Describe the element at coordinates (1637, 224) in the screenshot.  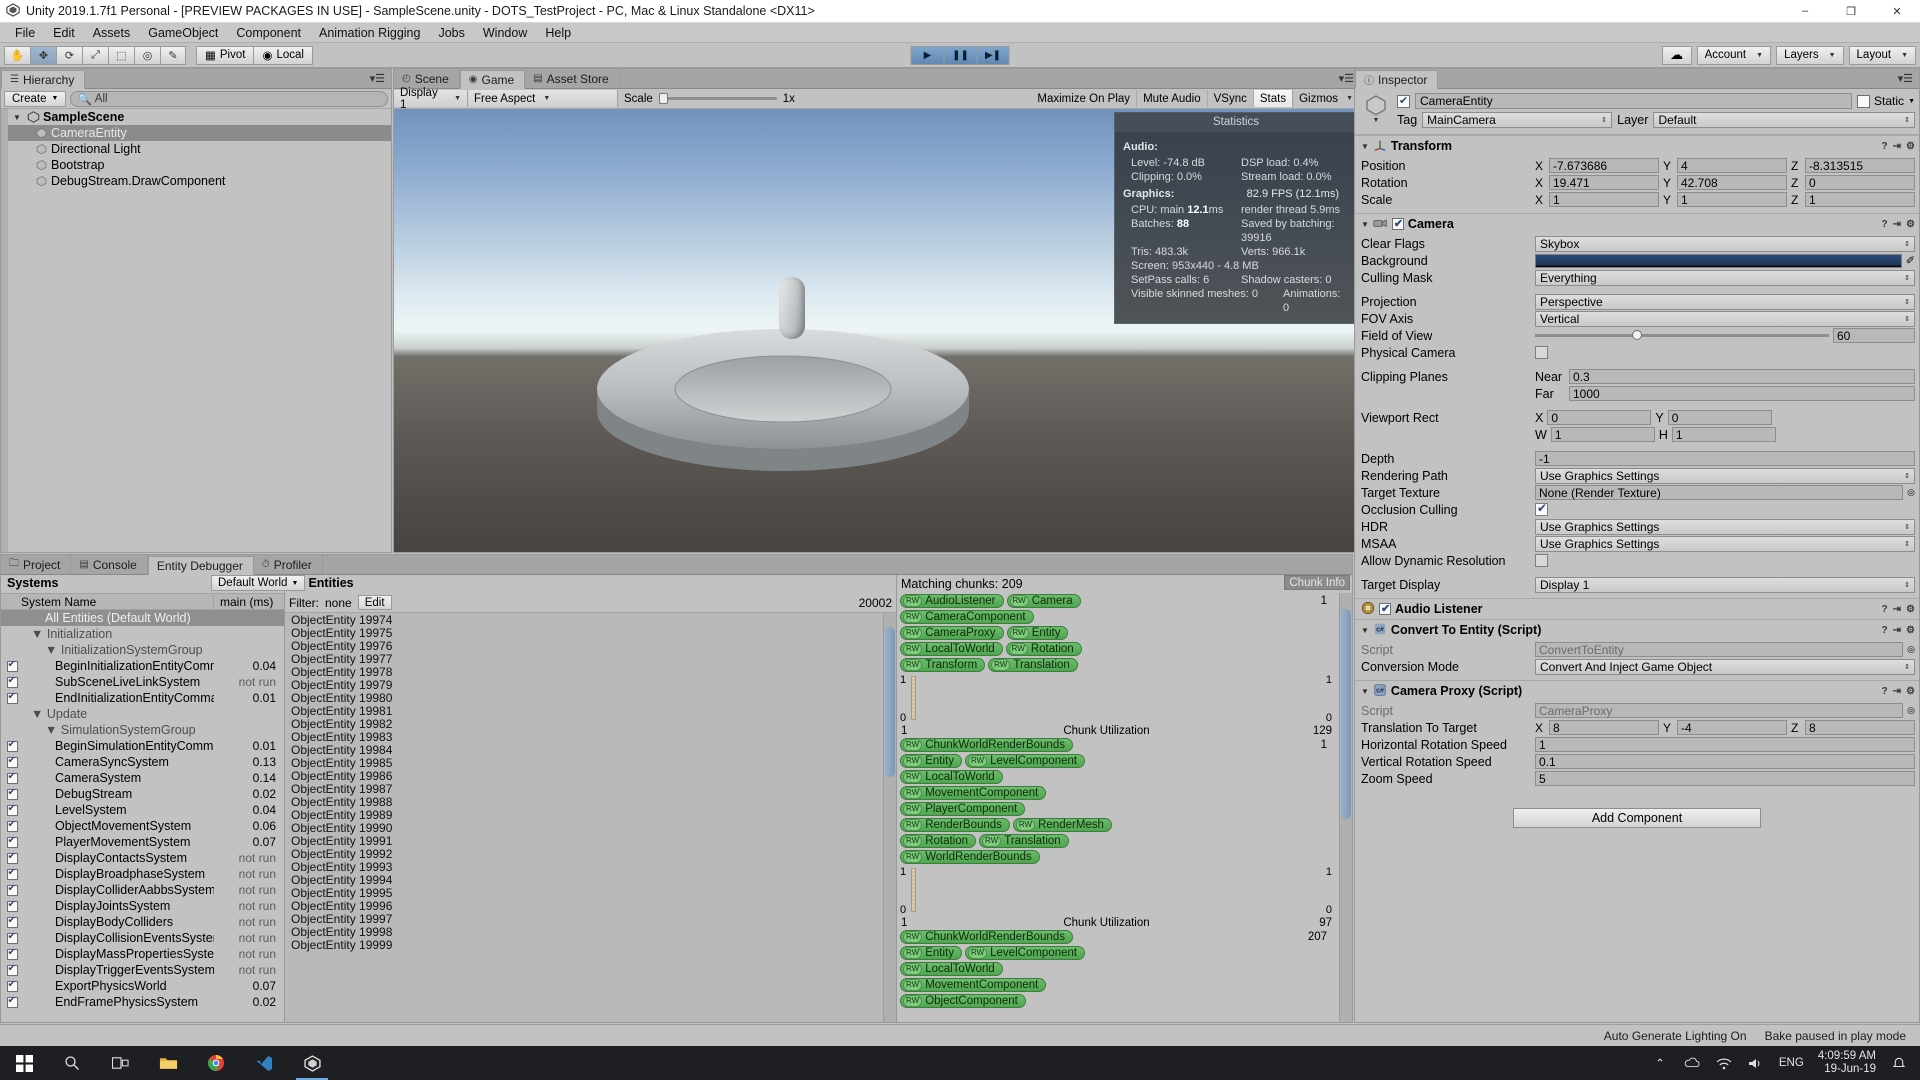
I see `component-header: ▼ Camera ? ⇥ ⚙` at that location.